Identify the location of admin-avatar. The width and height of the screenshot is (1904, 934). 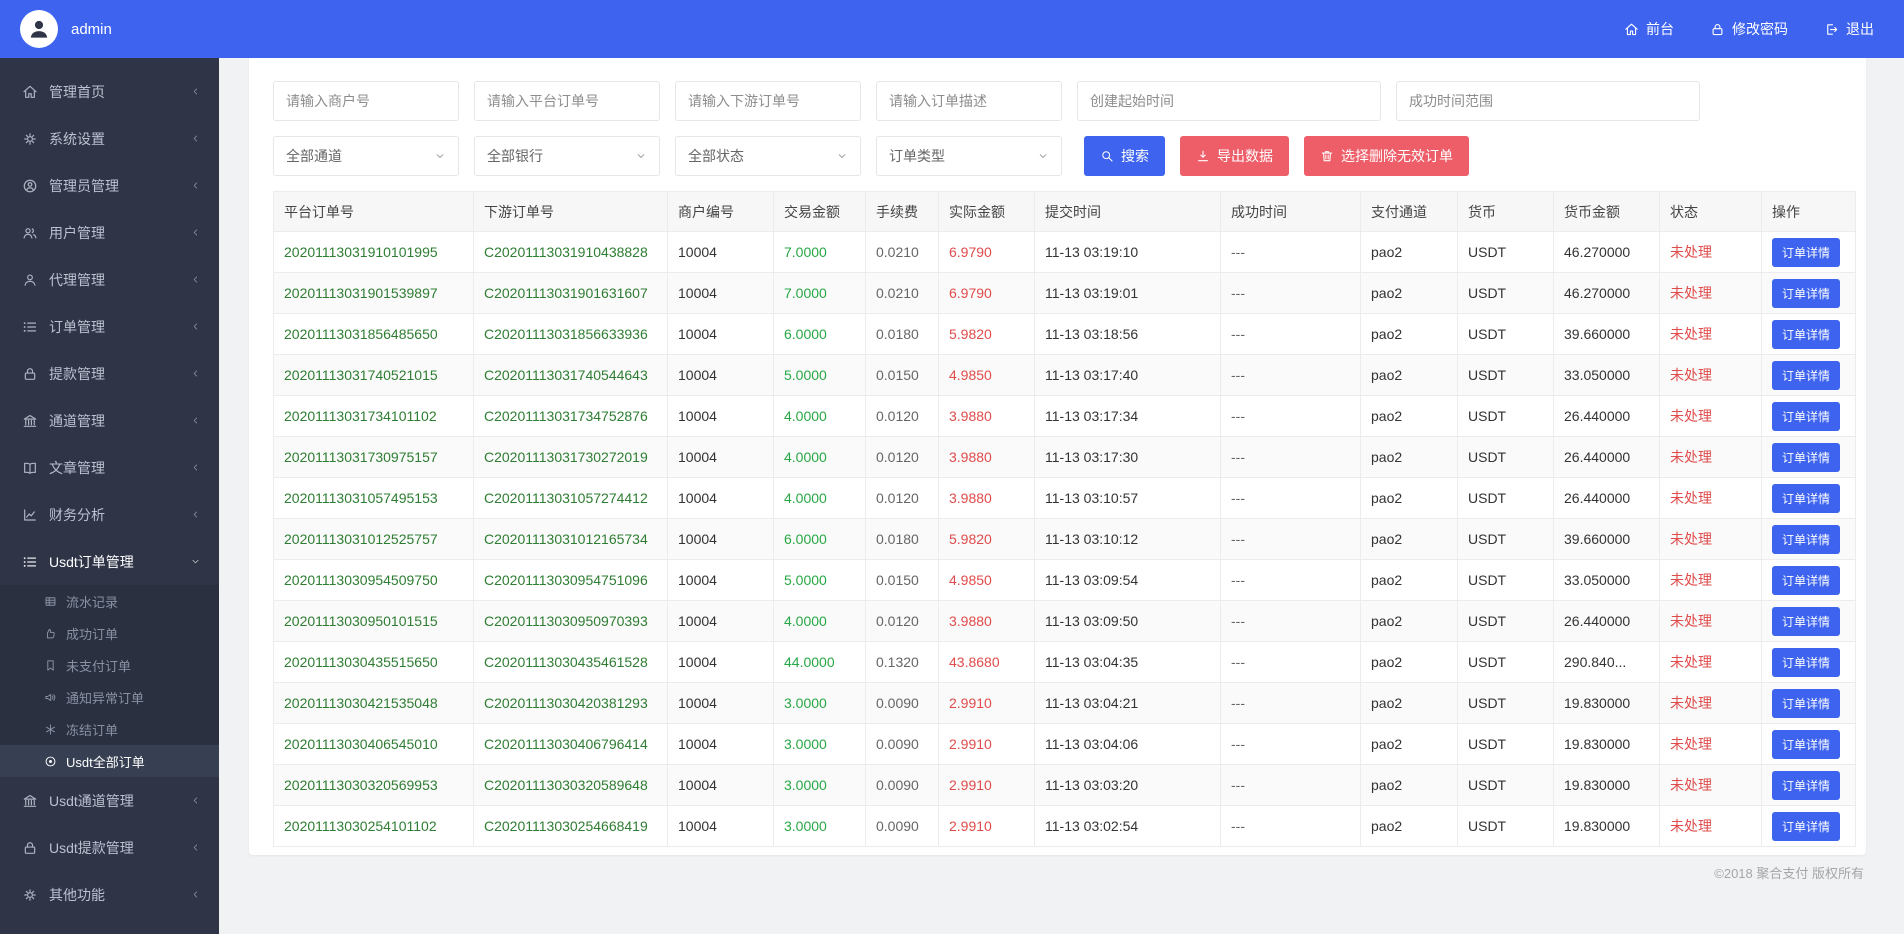
(39, 29).